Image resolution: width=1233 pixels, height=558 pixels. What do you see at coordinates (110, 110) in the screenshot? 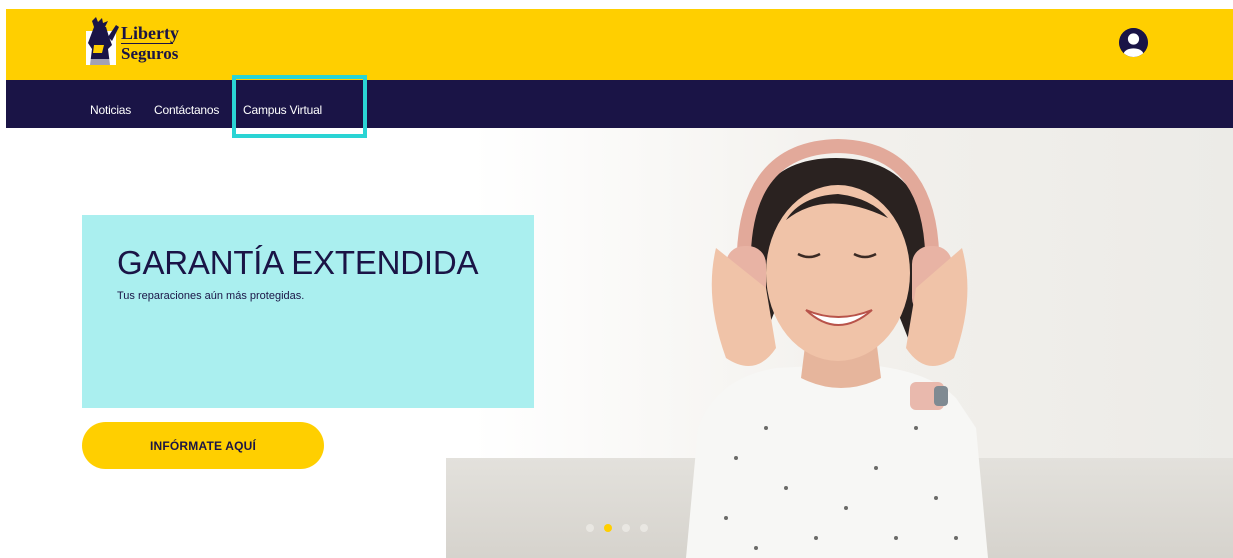
I see `nav-item-noticias: Noticias` at bounding box center [110, 110].